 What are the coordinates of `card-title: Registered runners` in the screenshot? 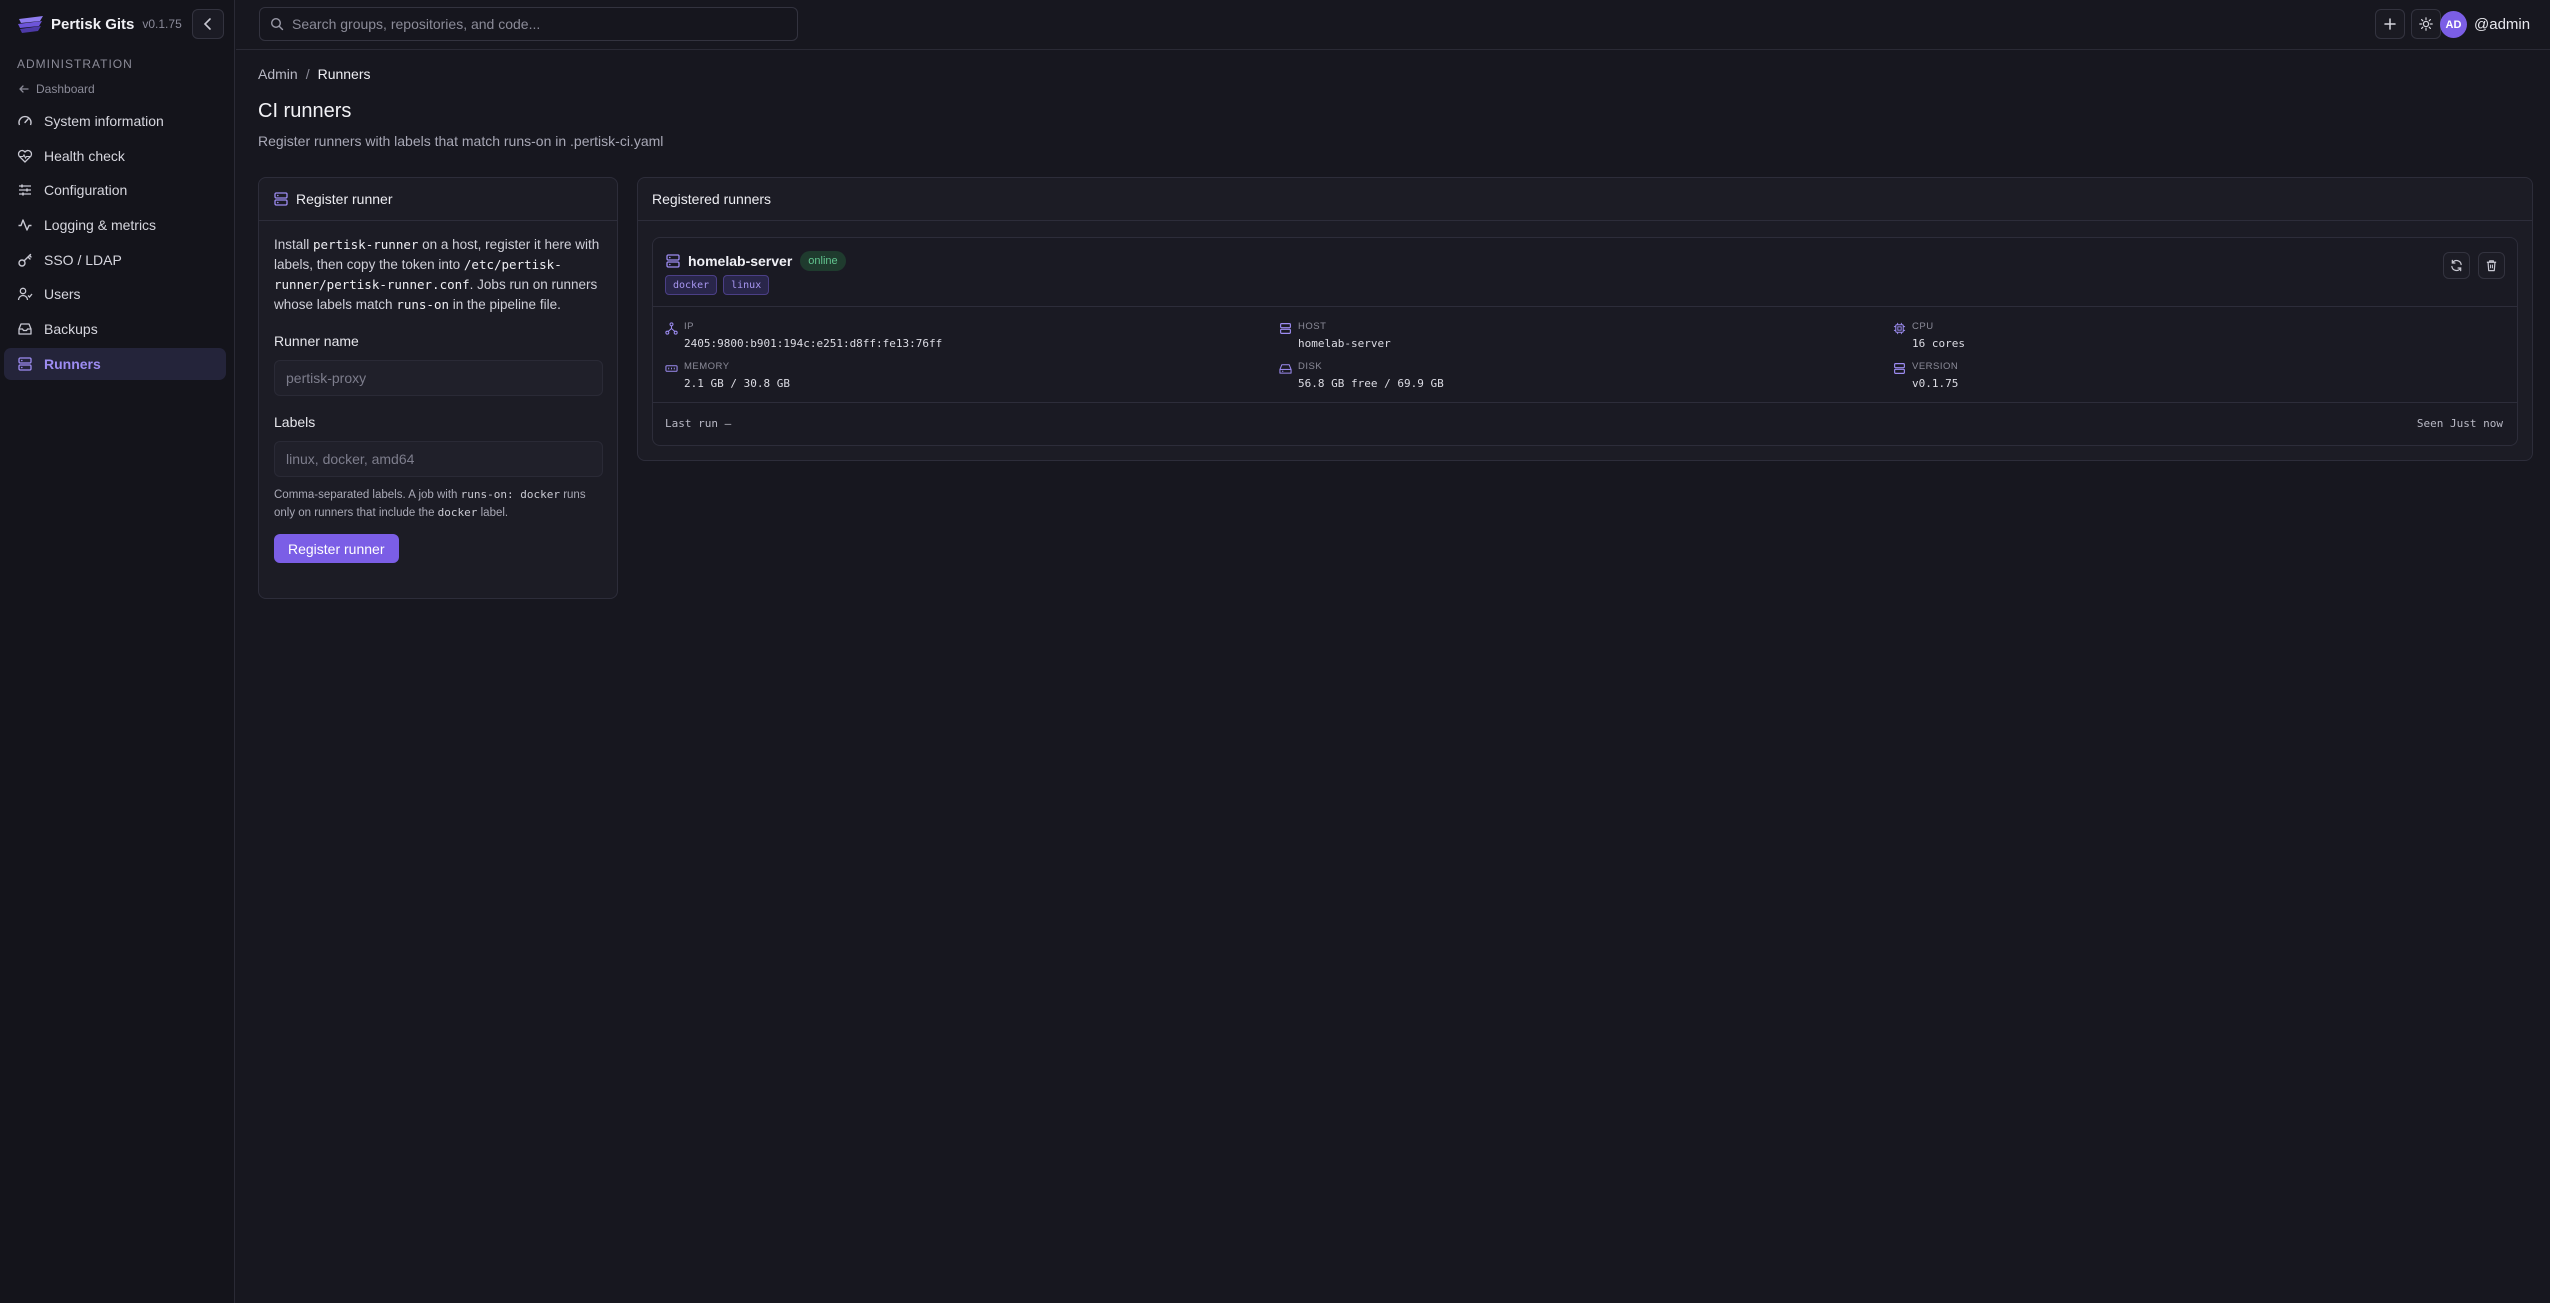 It's located at (712, 199).